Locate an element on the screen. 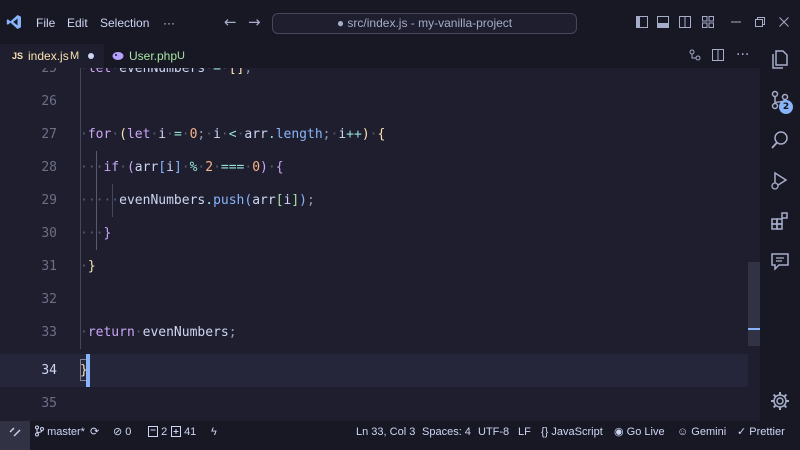 This screenshot has height=450, width=800. code-line: 33 ·return·evenNumbers; is located at coordinates (374, 332).